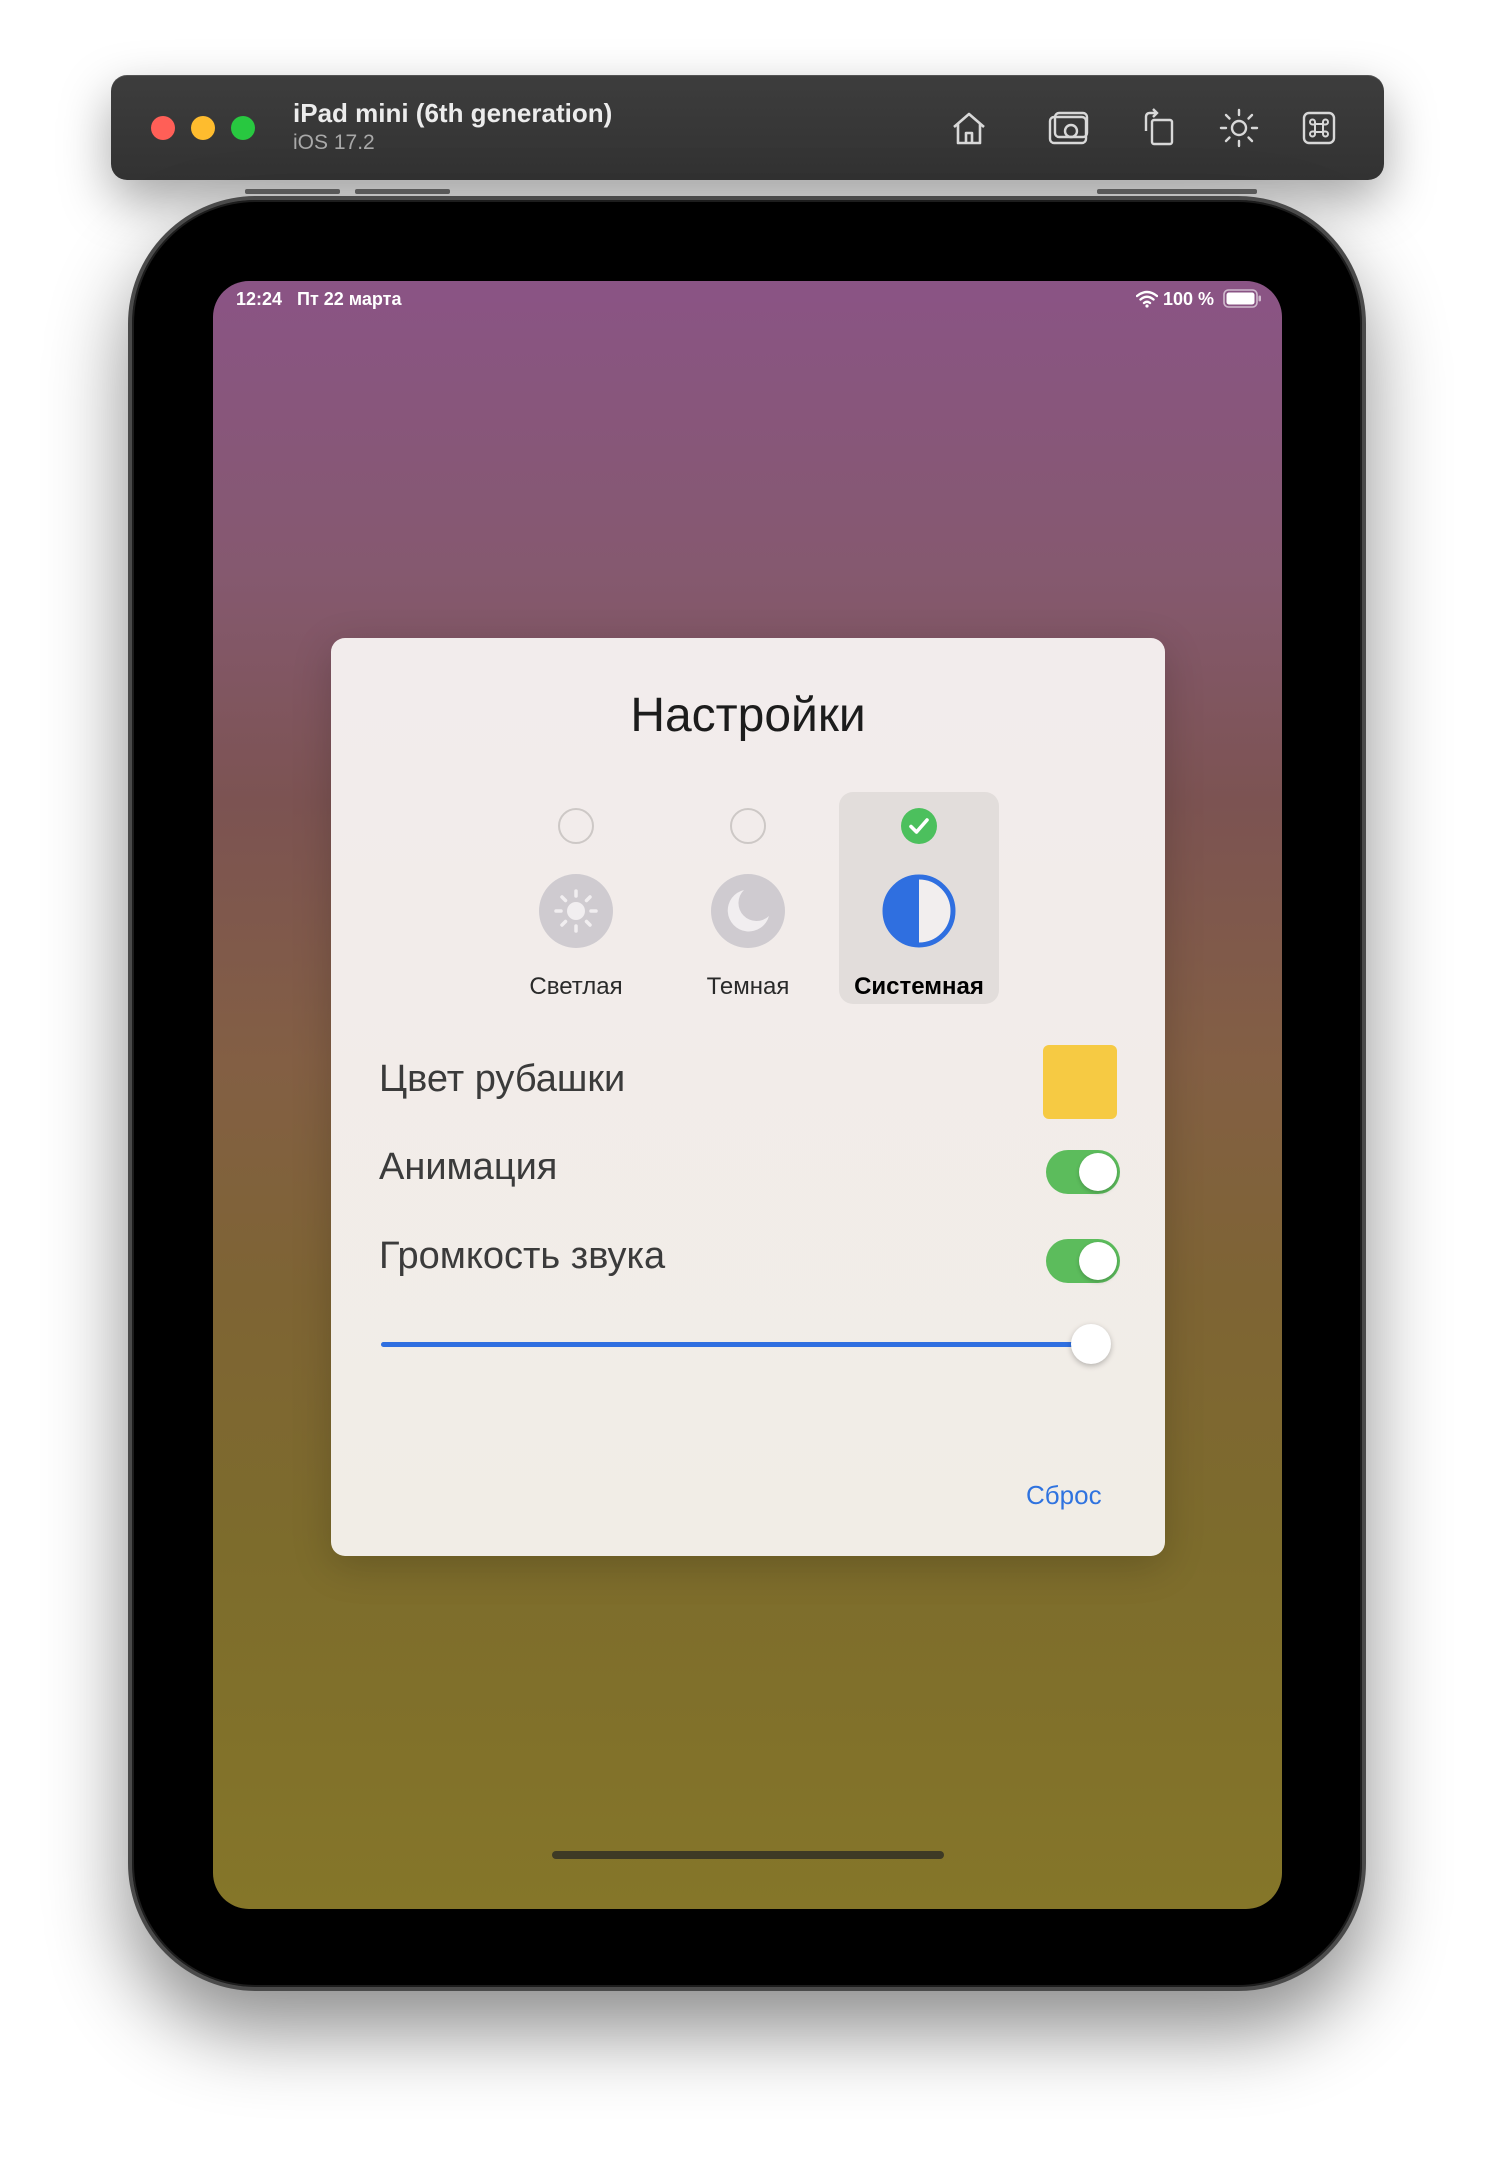 The height and width of the screenshot is (2158, 1496). I want to click on os-version: iOS 17.2, so click(334, 142).